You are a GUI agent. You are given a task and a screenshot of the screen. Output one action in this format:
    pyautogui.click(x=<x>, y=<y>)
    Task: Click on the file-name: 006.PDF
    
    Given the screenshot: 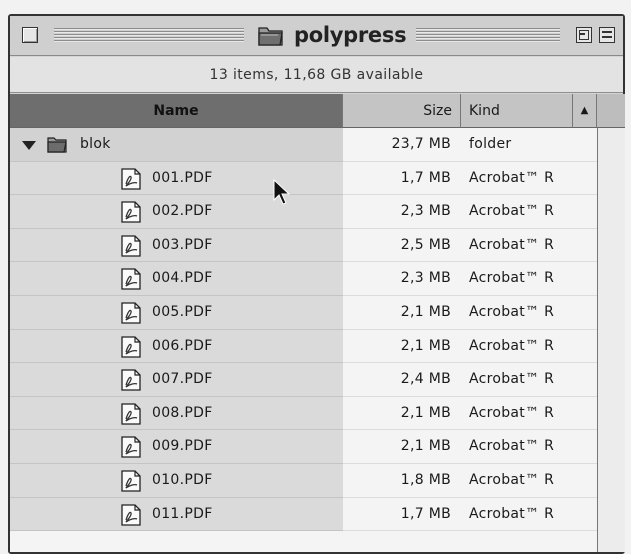 What is the action you would take?
    pyautogui.click(x=182, y=345)
    